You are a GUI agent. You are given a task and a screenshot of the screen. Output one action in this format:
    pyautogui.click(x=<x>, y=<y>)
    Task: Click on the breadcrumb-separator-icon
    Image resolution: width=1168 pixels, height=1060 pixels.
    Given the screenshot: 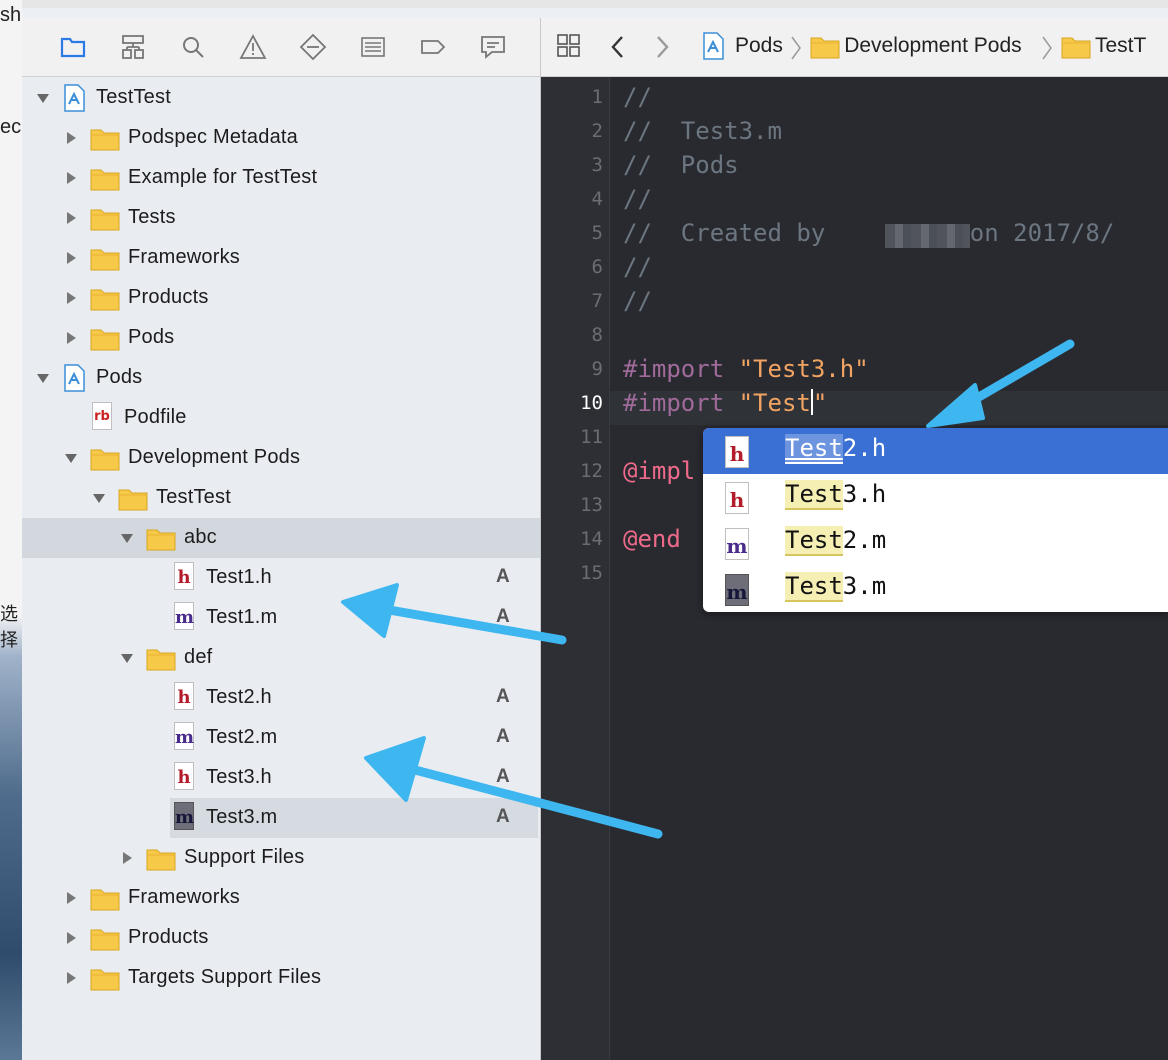 What is the action you would take?
    pyautogui.click(x=796, y=48)
    